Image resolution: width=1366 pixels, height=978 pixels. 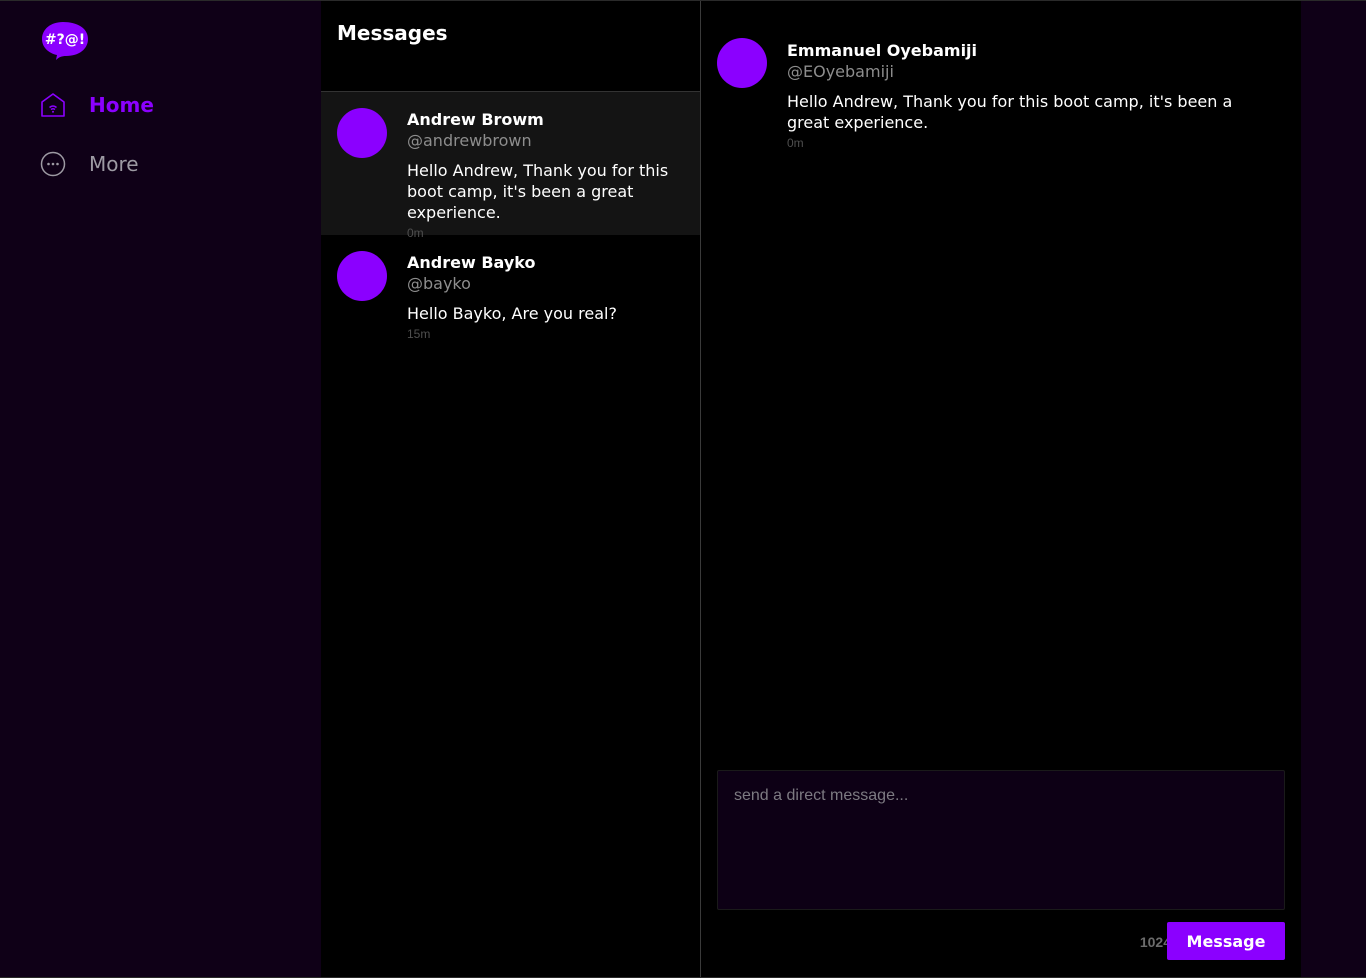 What do you see at coordinates (471, 262) in the screenshot?
I see `group-name: Andrew Bayko` at bounding box center [471, 262].